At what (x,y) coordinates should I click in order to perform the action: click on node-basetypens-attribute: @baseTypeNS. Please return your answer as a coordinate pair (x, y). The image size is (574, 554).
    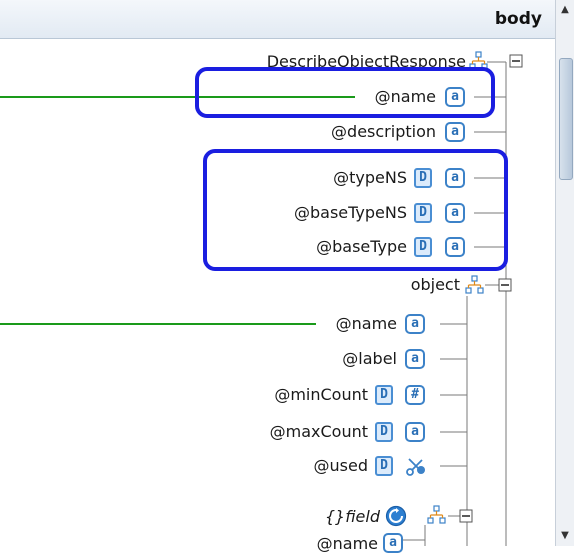
    Looking at the image, I should click on (350, 213).